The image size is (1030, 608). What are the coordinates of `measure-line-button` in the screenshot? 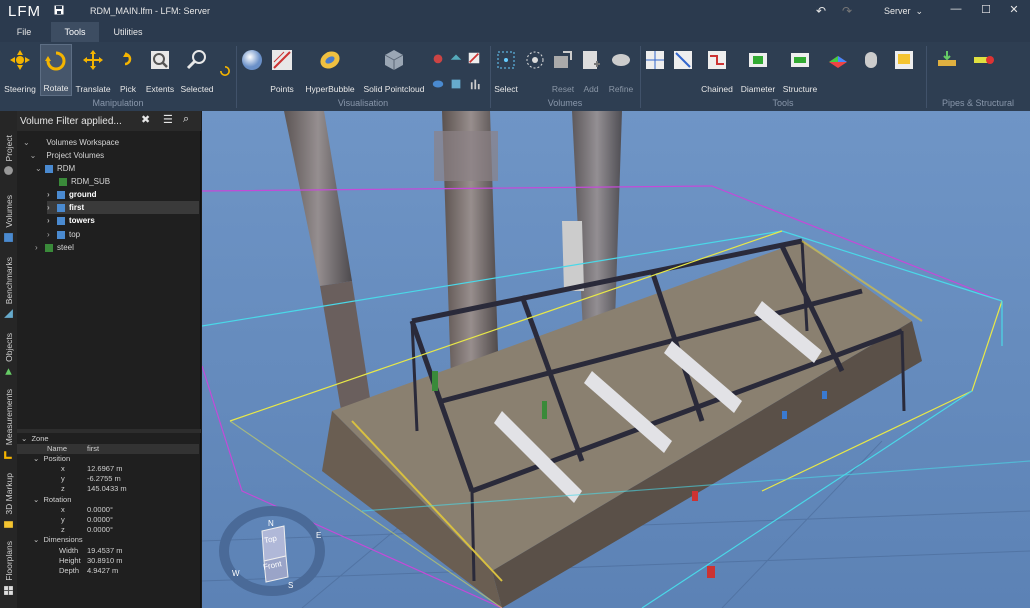 It's located at (683, 70).